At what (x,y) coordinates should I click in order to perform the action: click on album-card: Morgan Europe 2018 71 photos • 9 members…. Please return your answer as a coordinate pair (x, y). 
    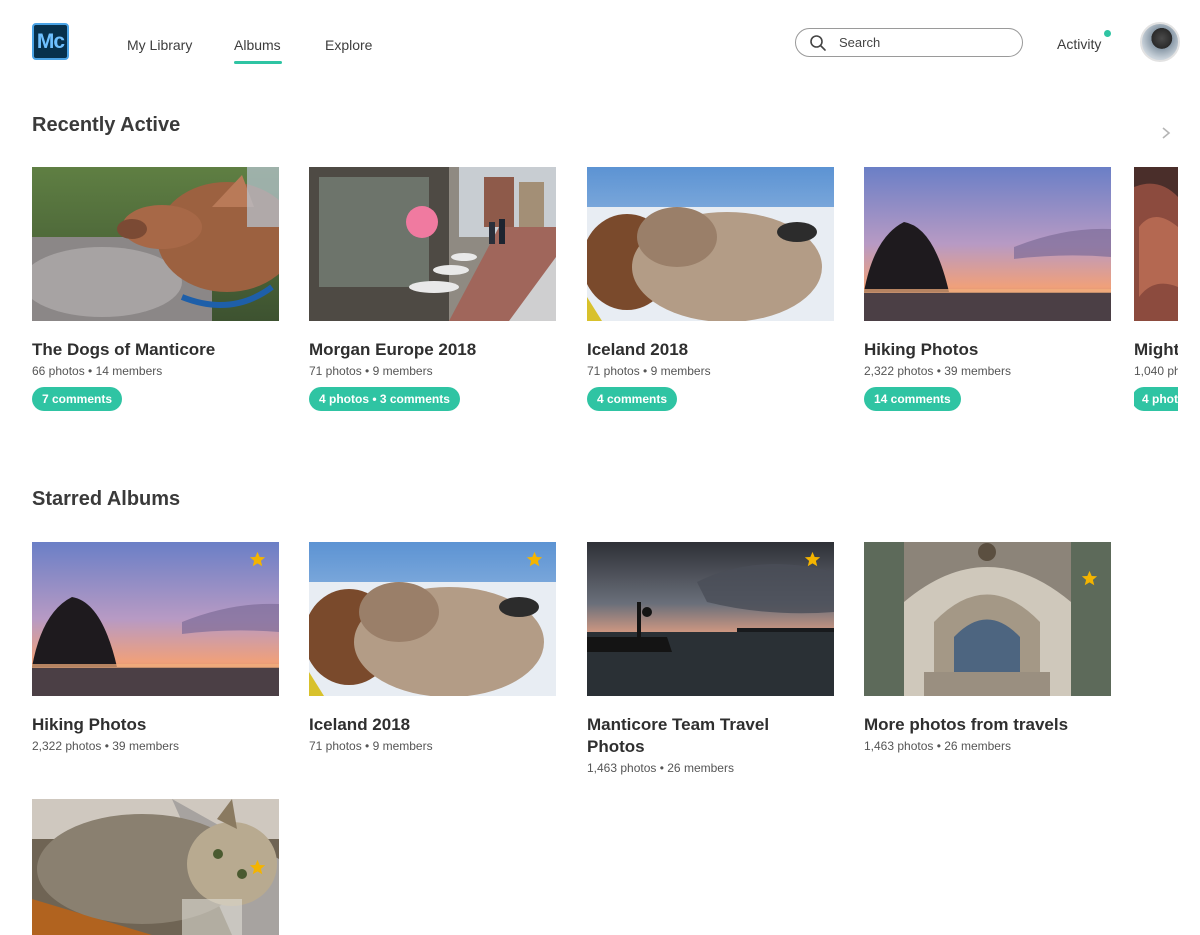
    Looking at the image, I should click on (432, 289).